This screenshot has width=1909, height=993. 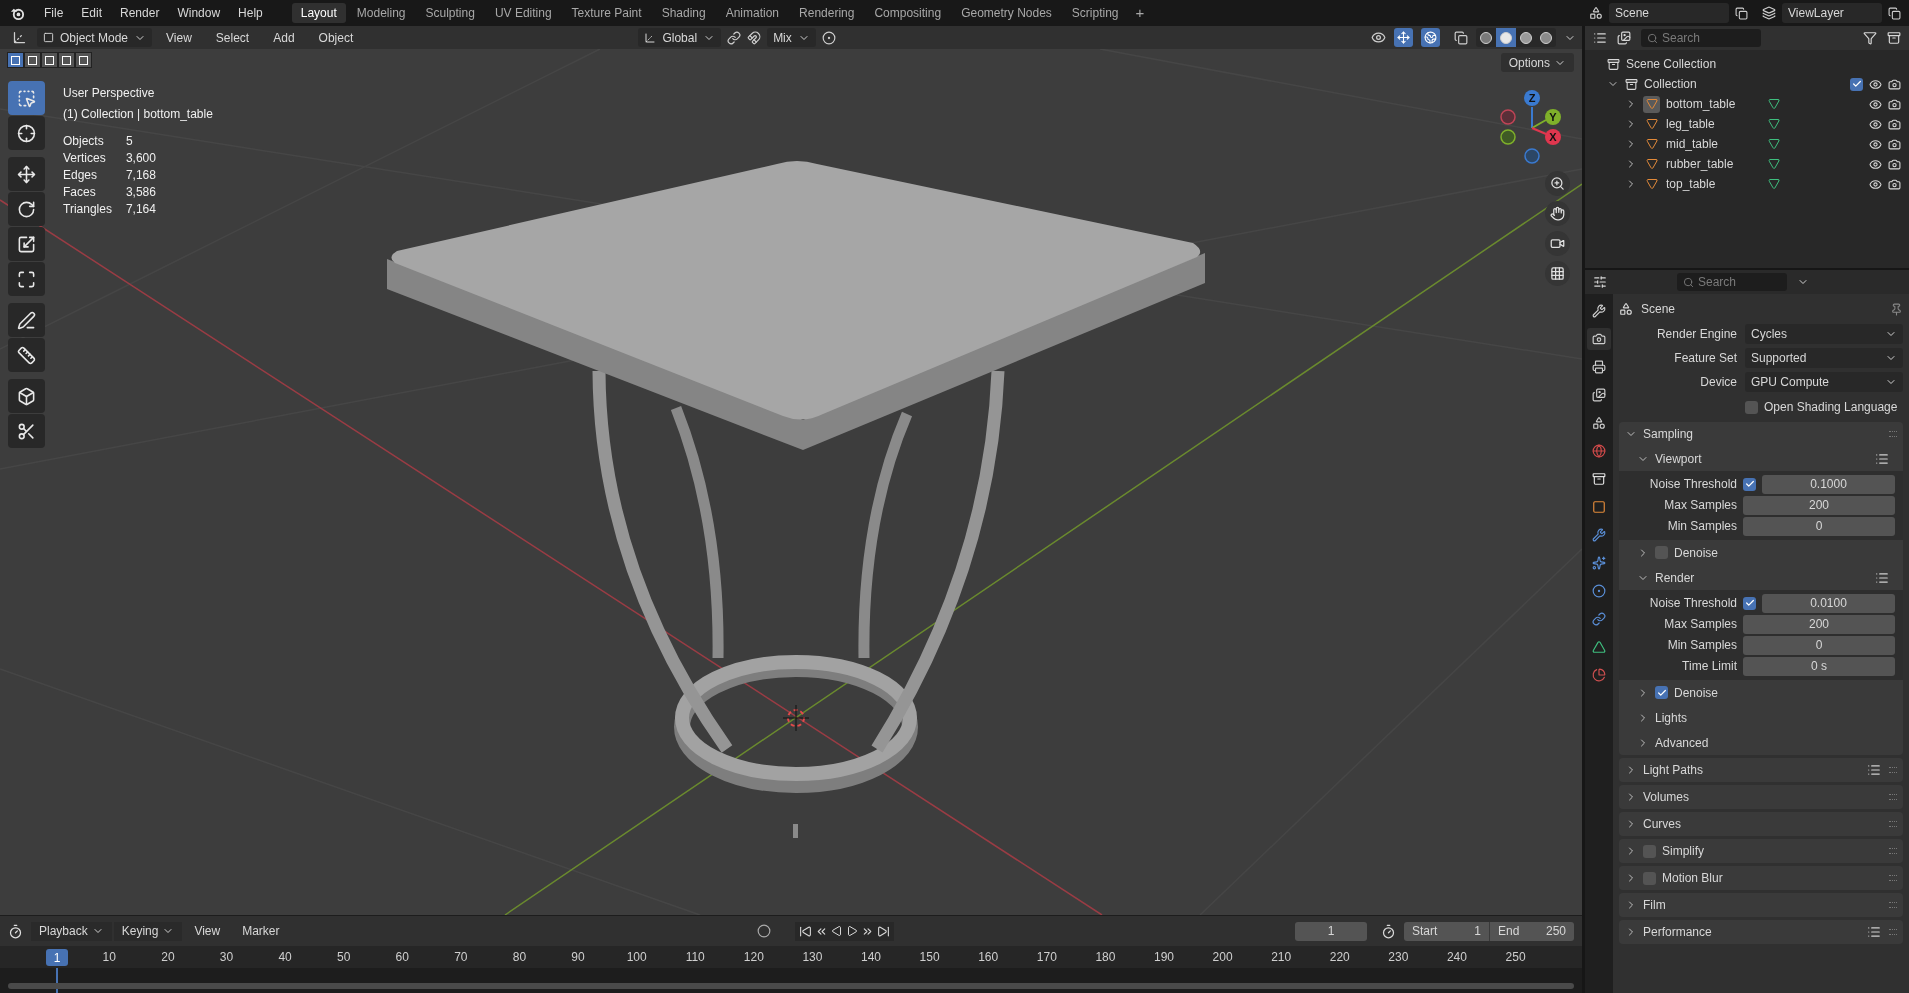 I want to click on layers-icon, so click(x=1769, y=13).